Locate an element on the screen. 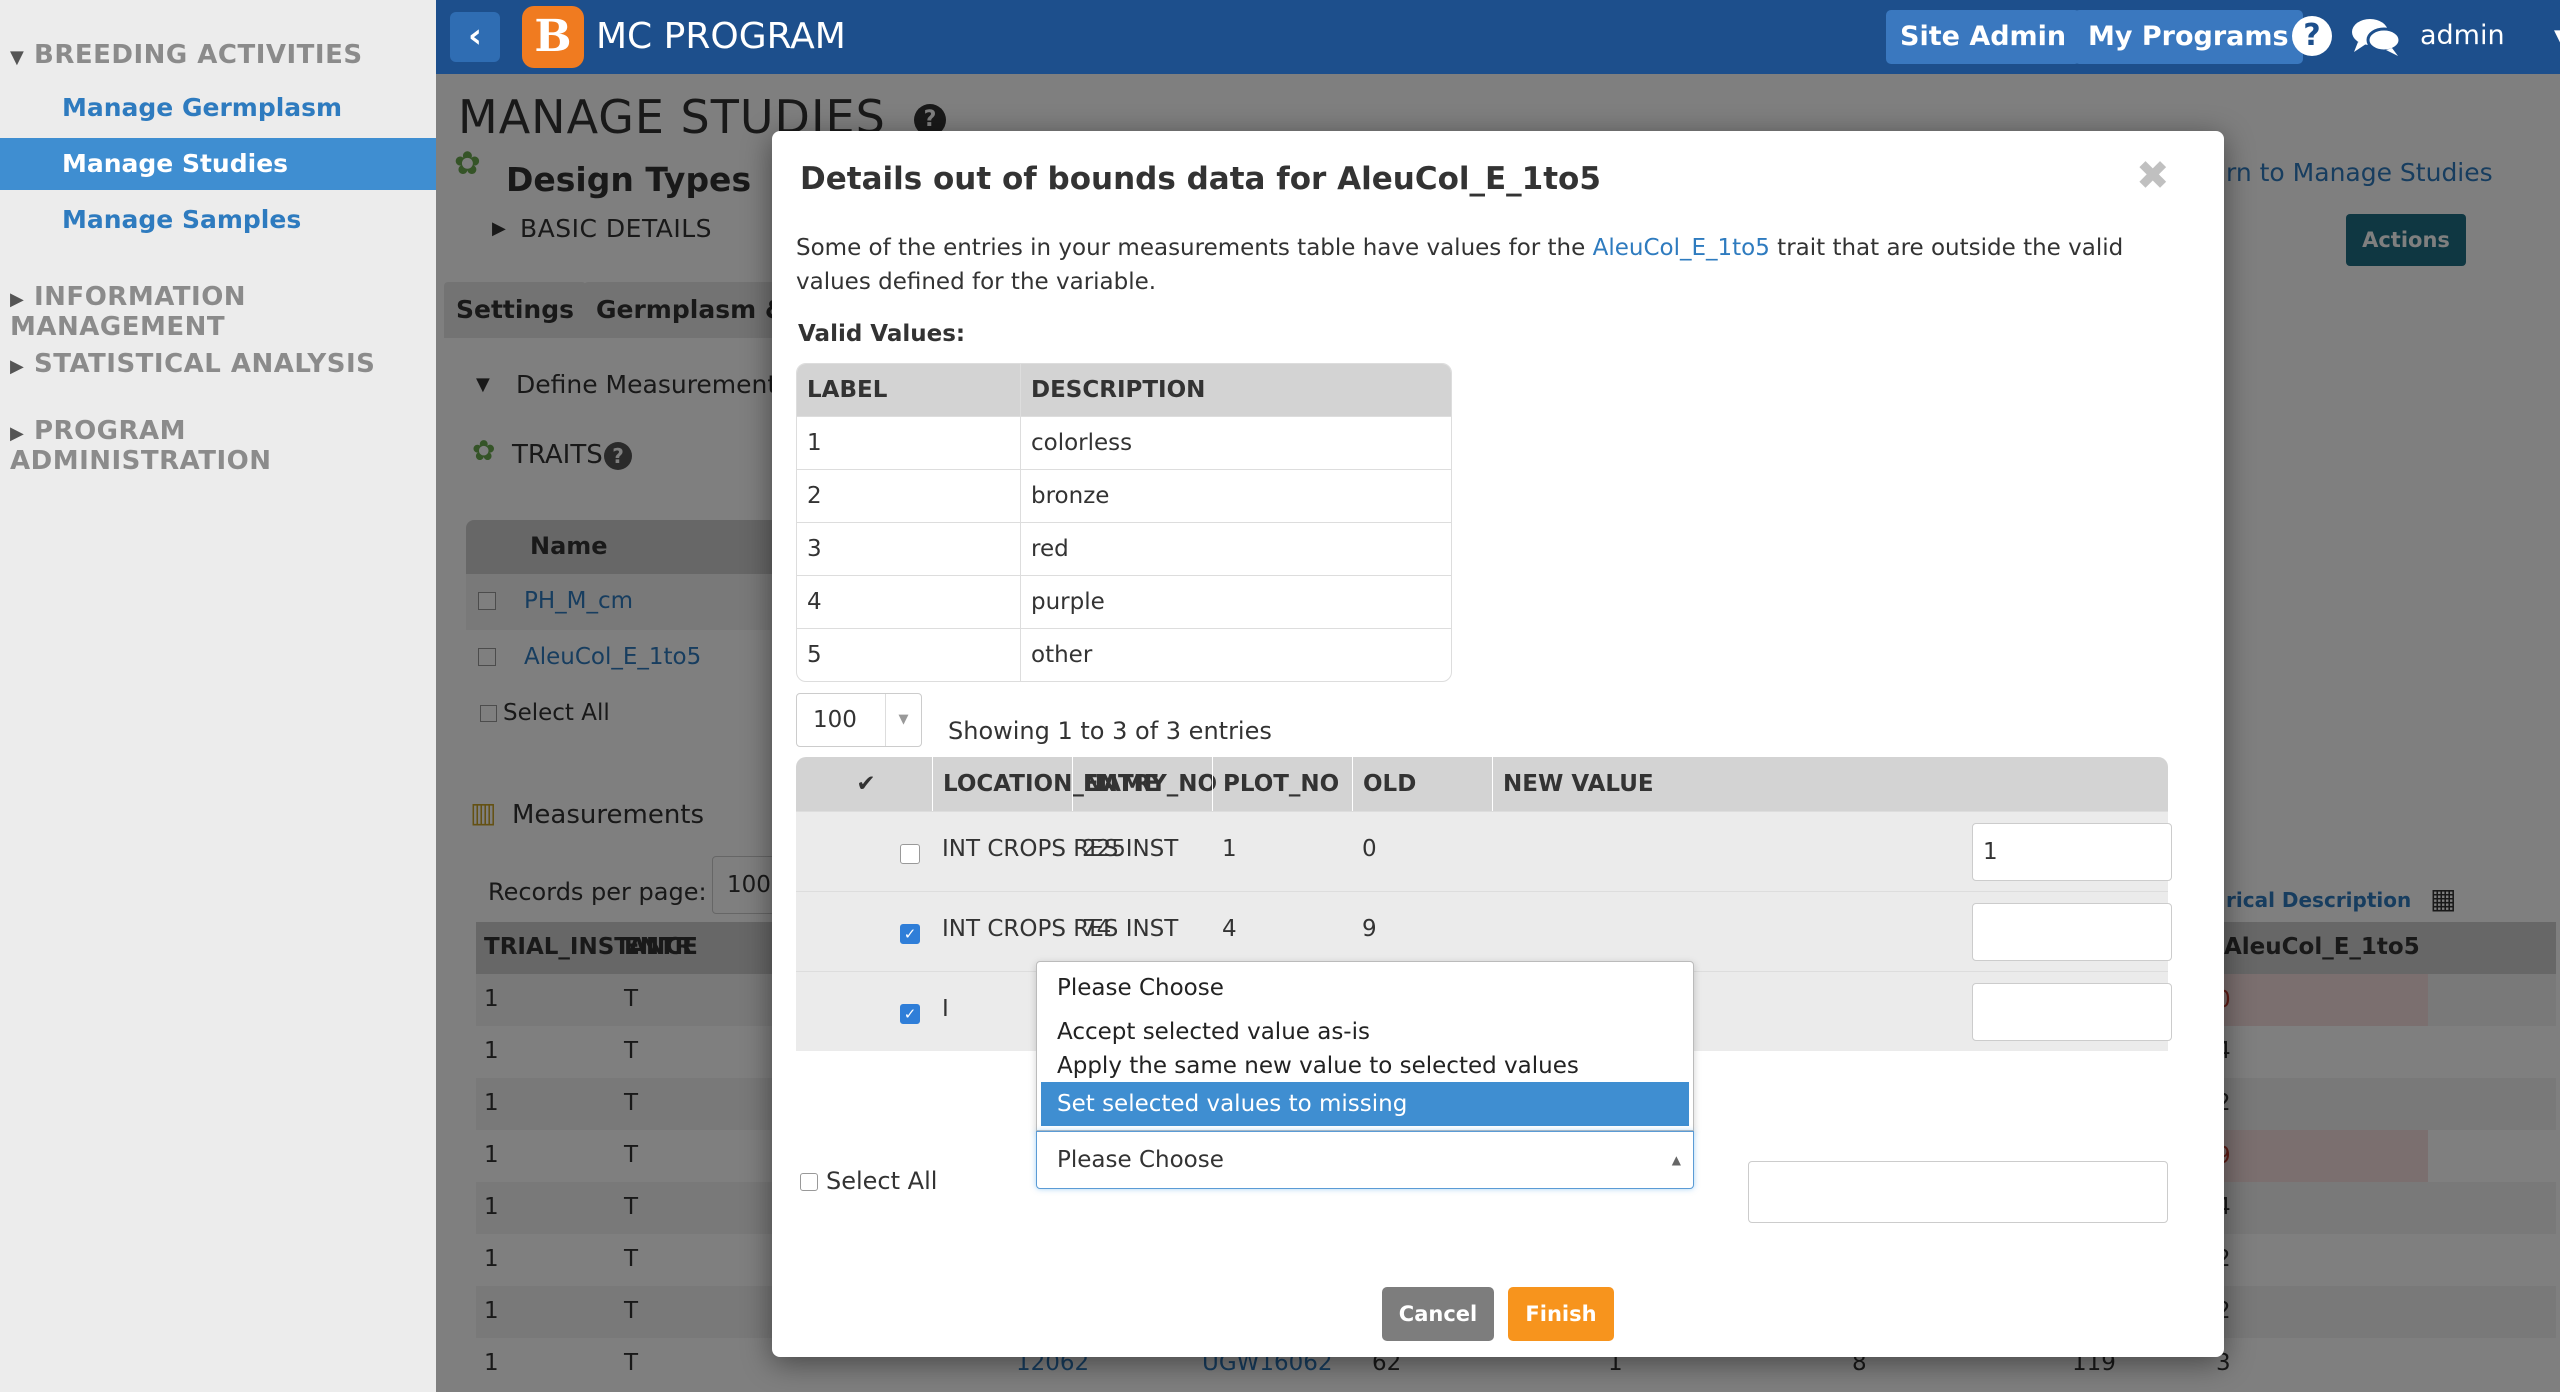 The image size is (2560, 1392). chevron-down-icon: ▼ is located at coordinates (903, 720).